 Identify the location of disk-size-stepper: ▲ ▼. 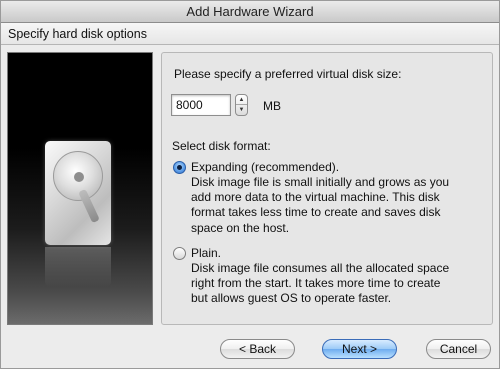
(241, 105).